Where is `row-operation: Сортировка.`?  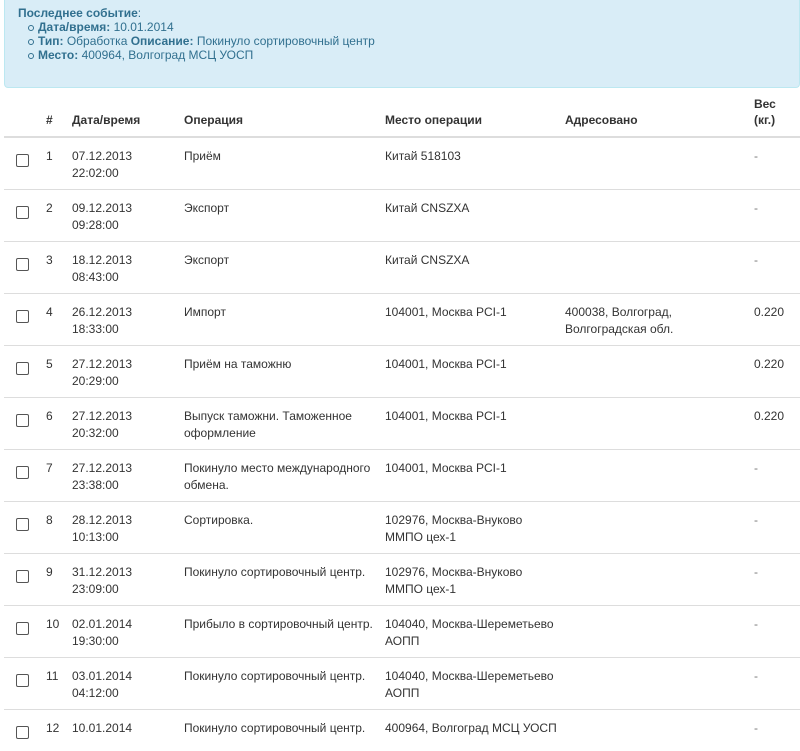 row-operation: Сортировка. is located at coordinates (280, 528).